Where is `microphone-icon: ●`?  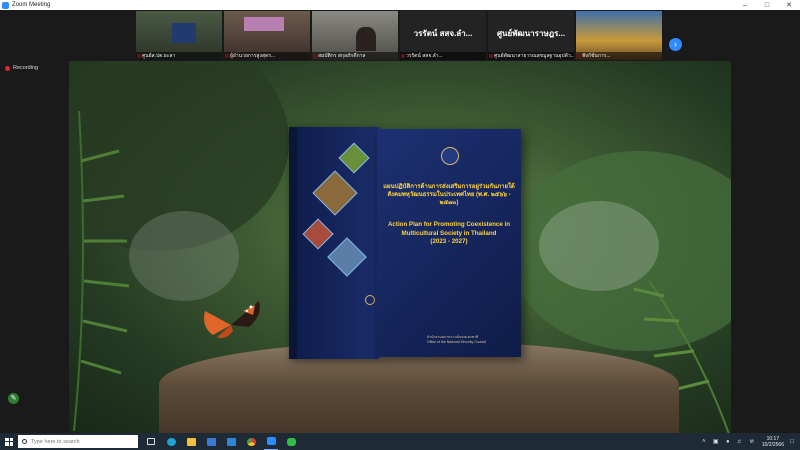 microphone-icon: ● is located at coordinates (728, 442).